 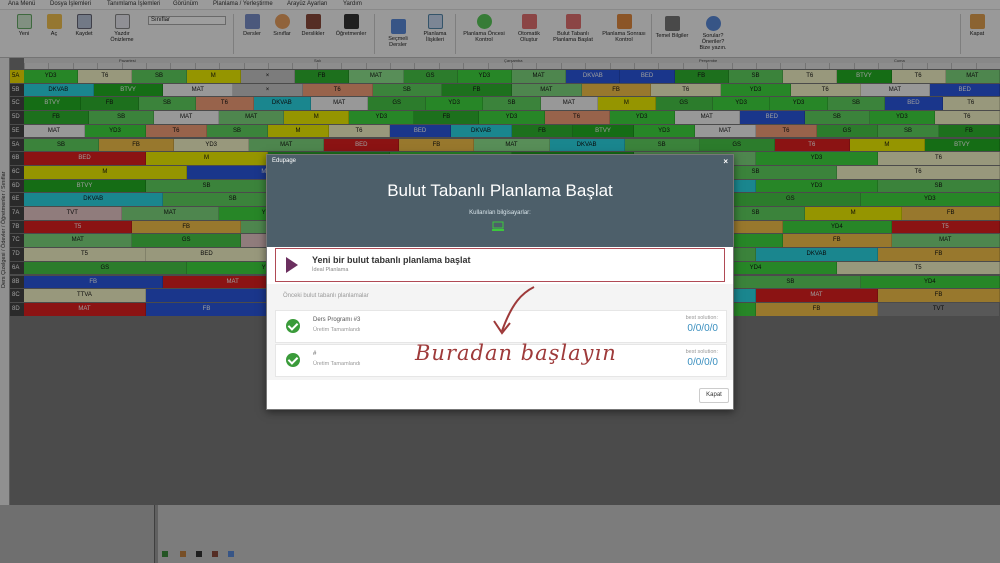 I want to click on play-icon, so click(x=292, y=265).